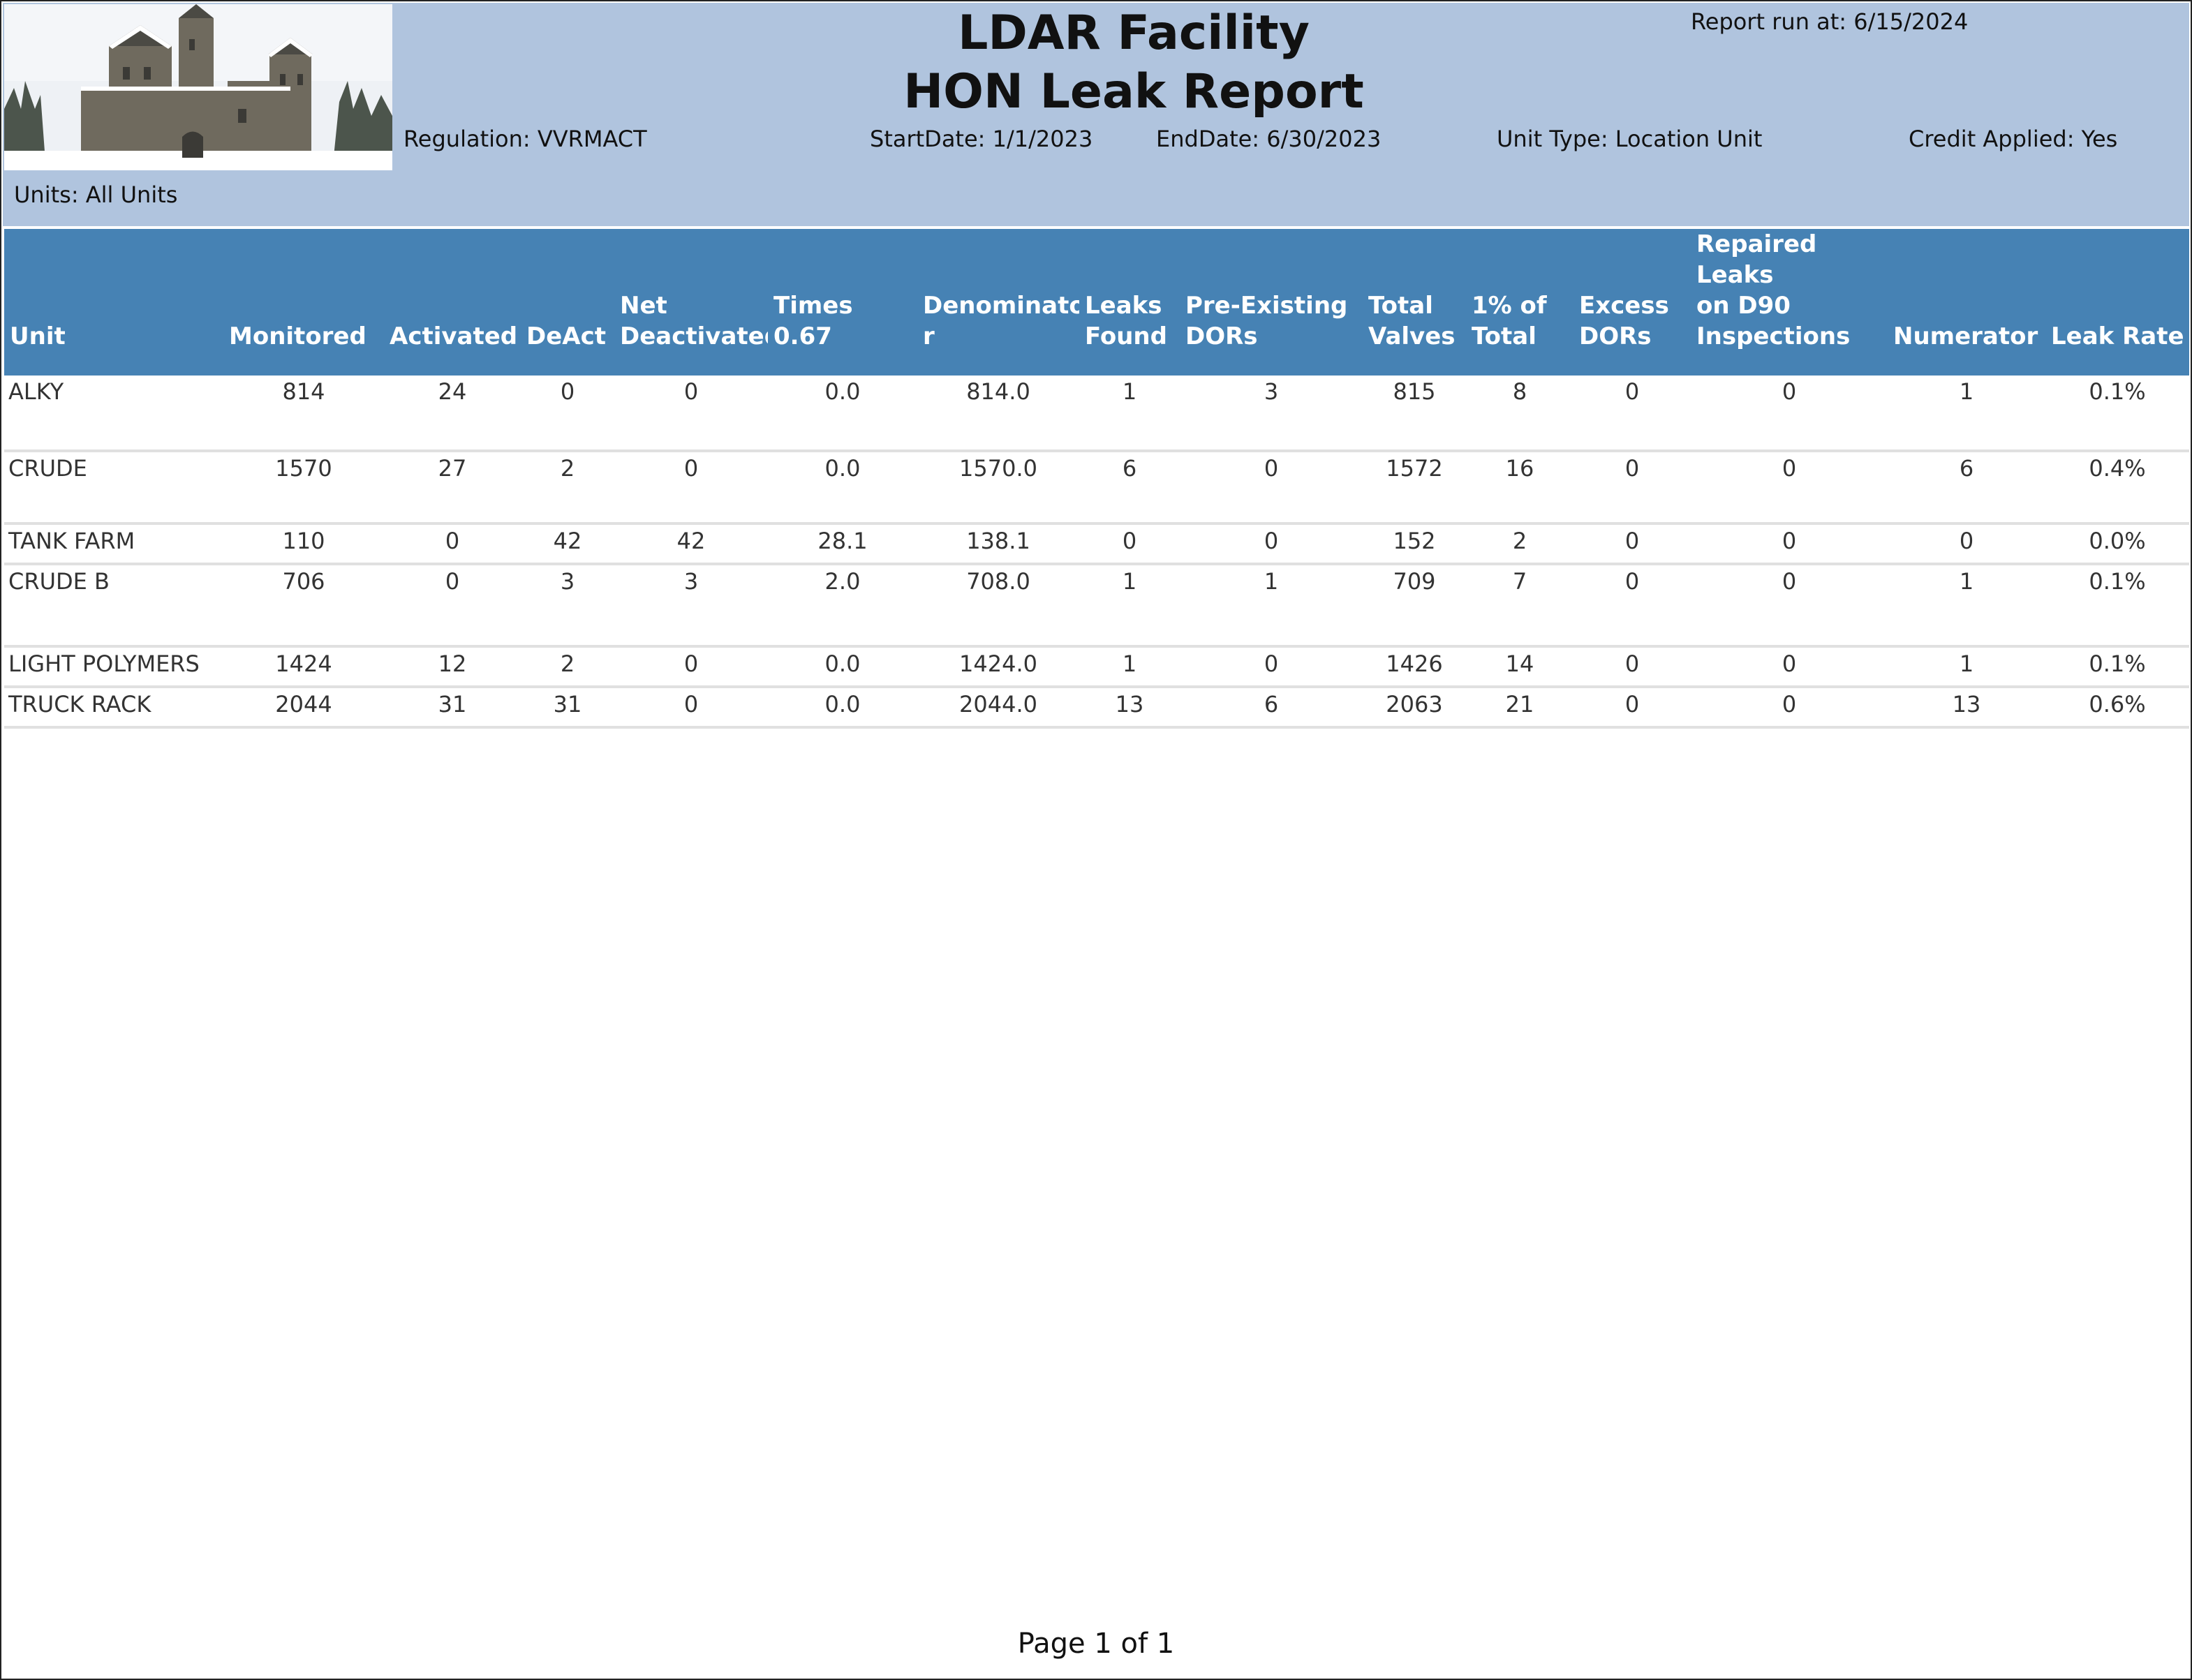 The width and height of the screenshot is (2192, 1680). What do you see at coordinates (998, 667) in the screenshot?
I see `table-cell: 1424.0` at bounding box center [998, 667].